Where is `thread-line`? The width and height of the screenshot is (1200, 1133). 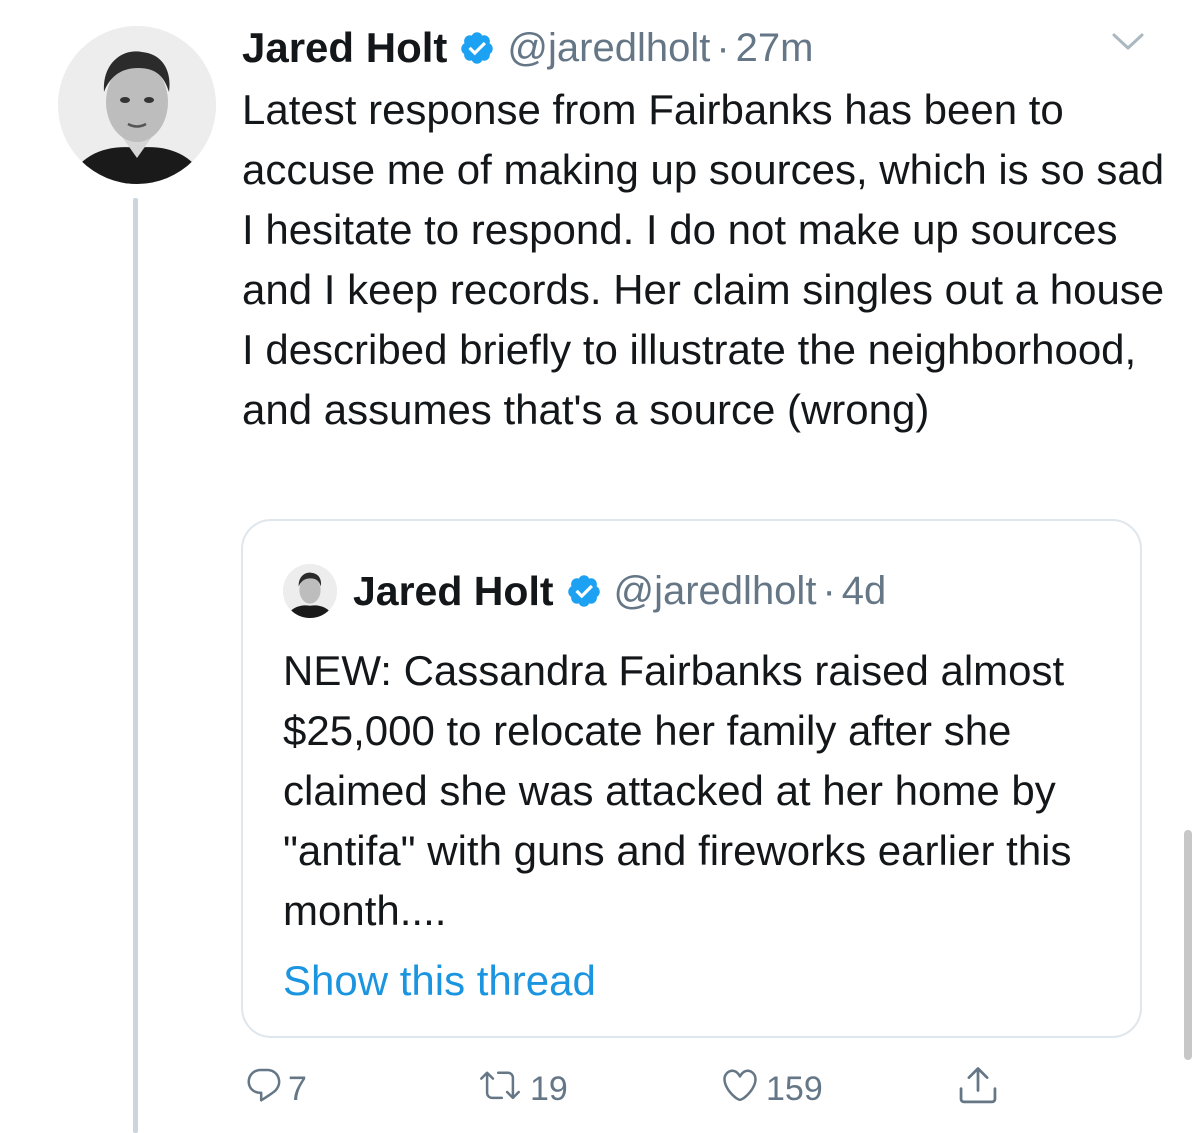 thread-line is located at coordinates (135, 665).